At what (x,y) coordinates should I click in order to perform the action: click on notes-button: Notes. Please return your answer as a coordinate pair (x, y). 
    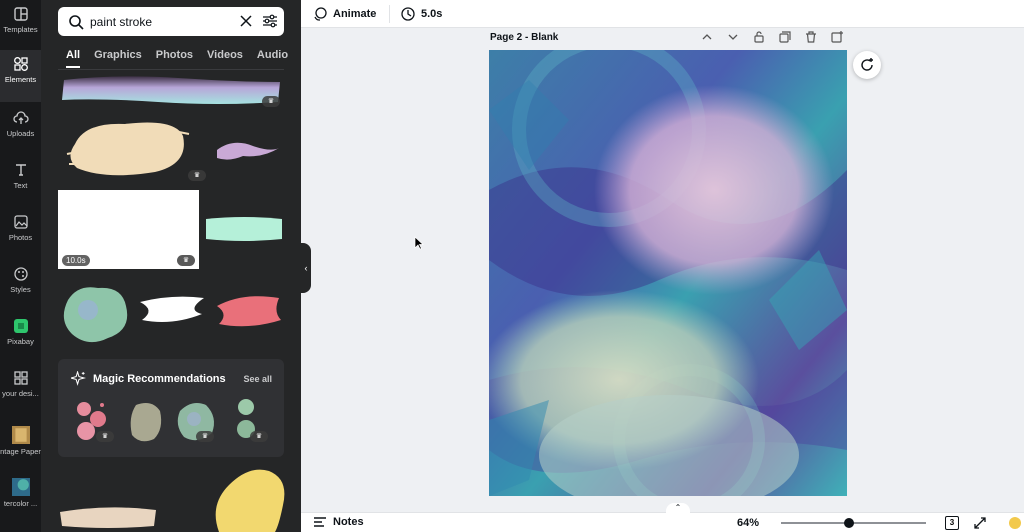
    Looking at the image, I should click on (338, 522).